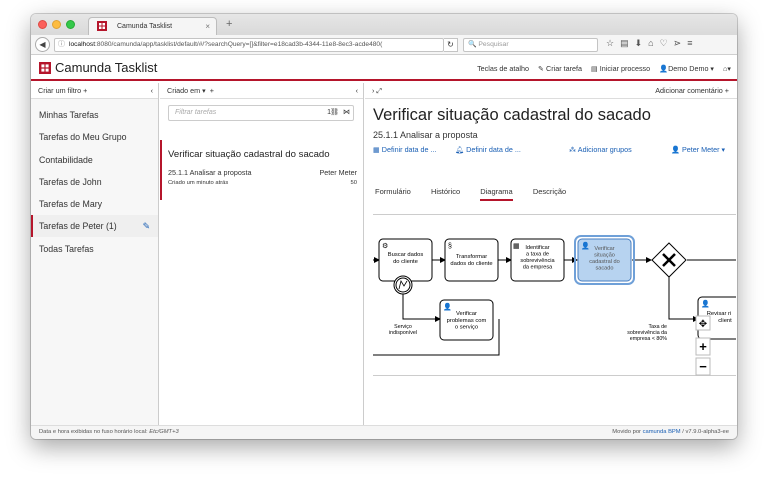  I want to click on assignee-button: 👤 Peter Meter ▾, so click(698, 149).